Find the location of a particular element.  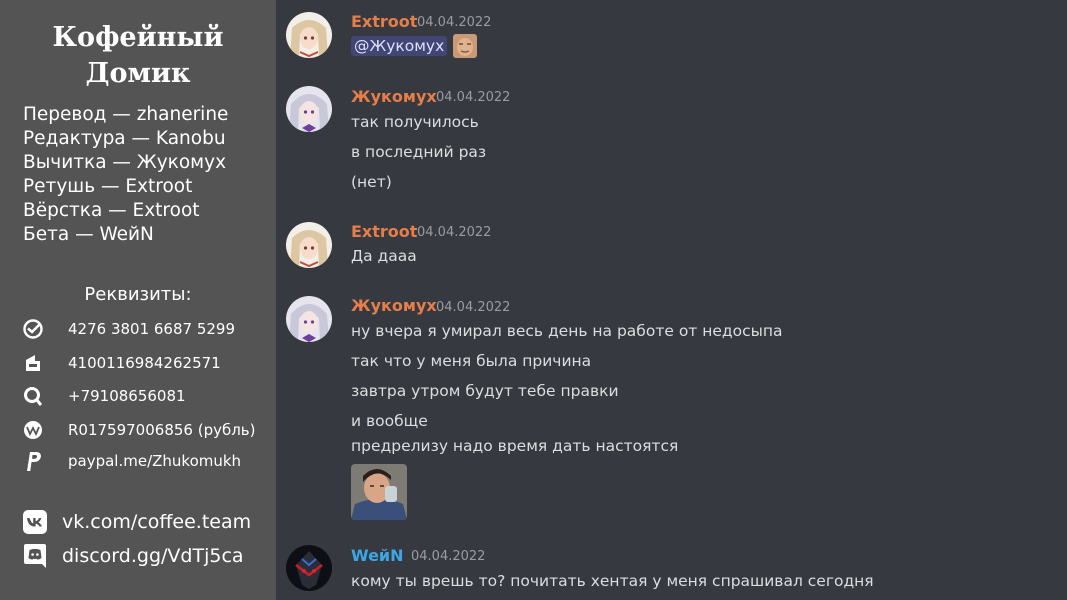

qiwi-icon is located at coordinates (33, 396).